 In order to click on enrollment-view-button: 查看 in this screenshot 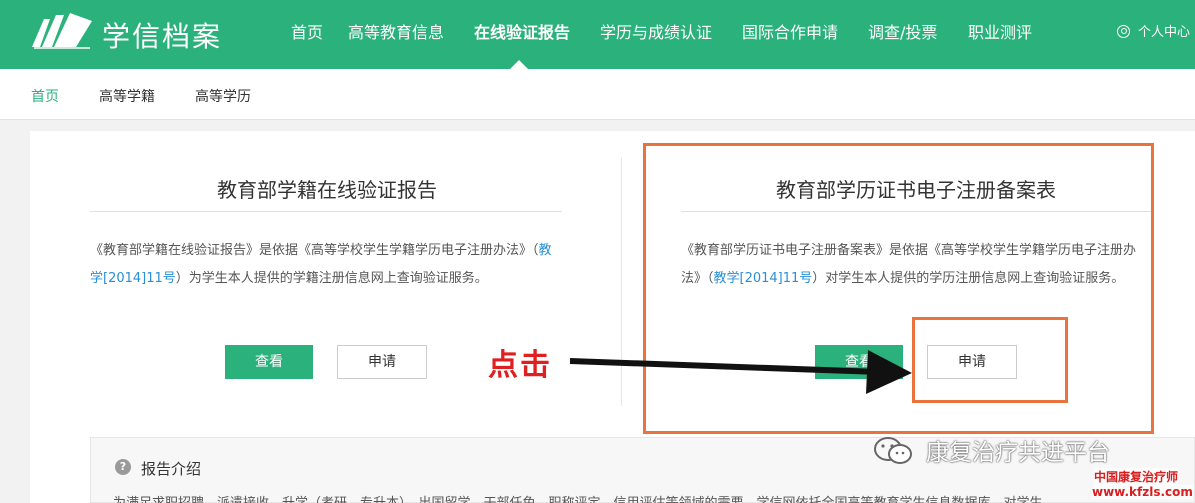, I will do `click(269, 362)`.